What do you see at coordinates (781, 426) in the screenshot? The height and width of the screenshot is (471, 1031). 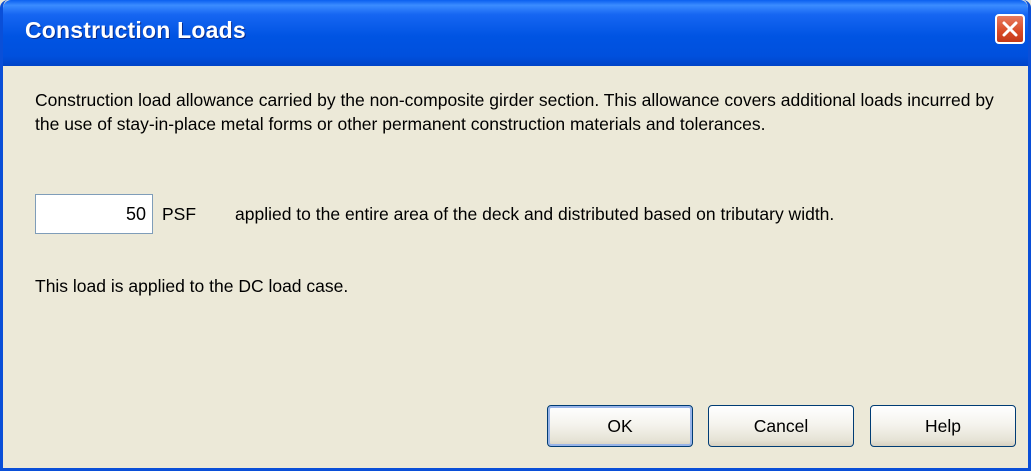 I see `cancel-button: Cancel` at bounding box center [781, 426].